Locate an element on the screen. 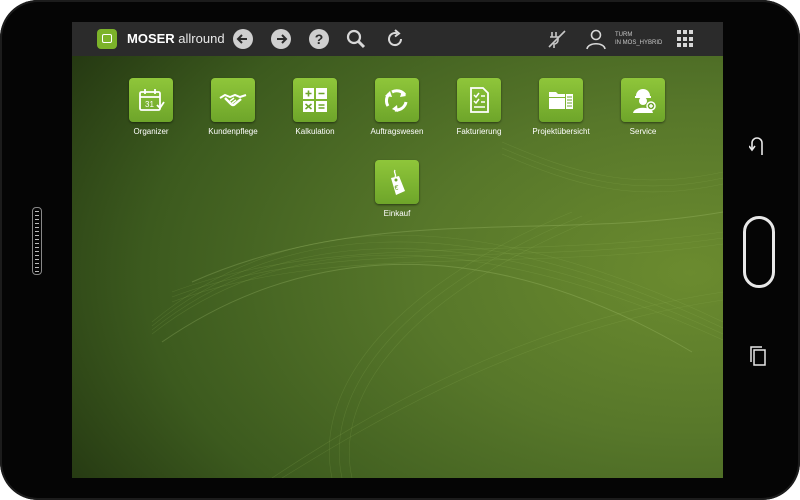 The width and height of the screenshot is (800, 500). refresh-icon is located at coordinates (395, 39).